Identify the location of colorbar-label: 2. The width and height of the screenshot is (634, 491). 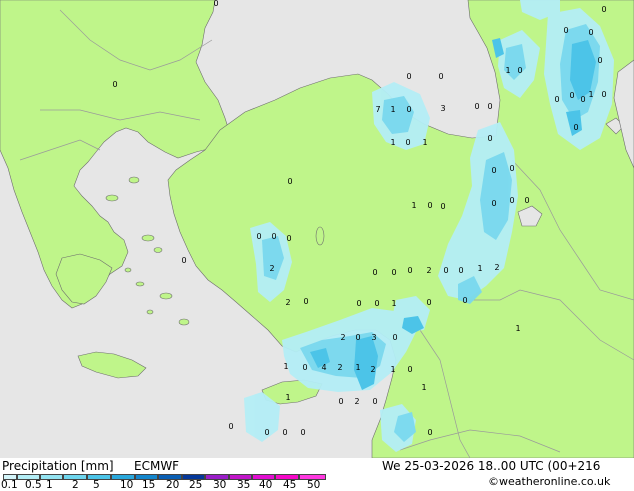
(75, 485).